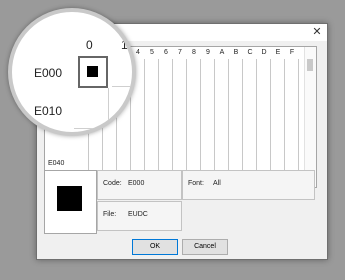  I want to click on column-header: A, so click(222, 52).